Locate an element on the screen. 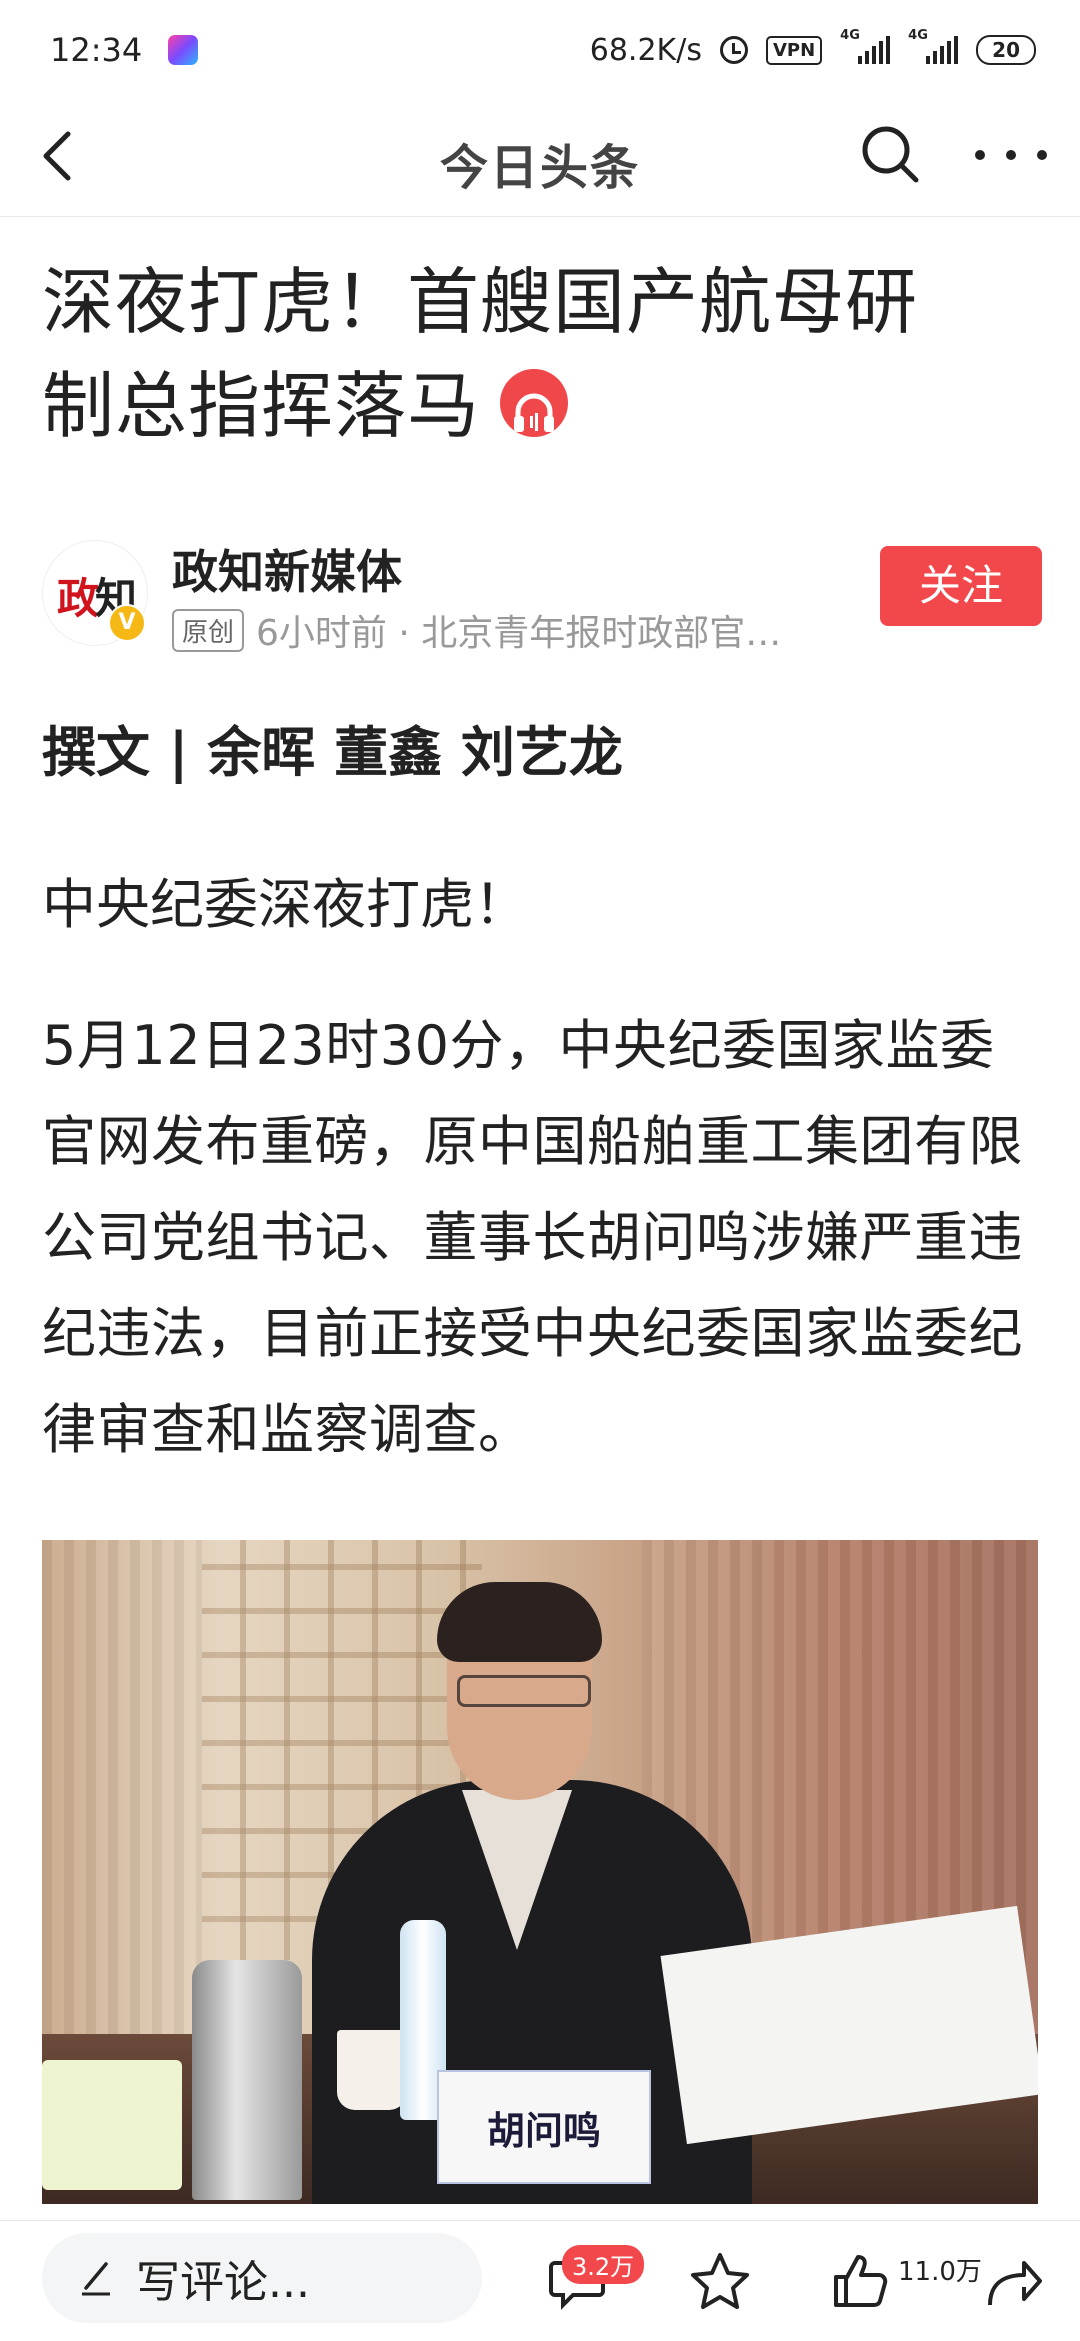  app-notification-icon is located at coordinates (183, 50).